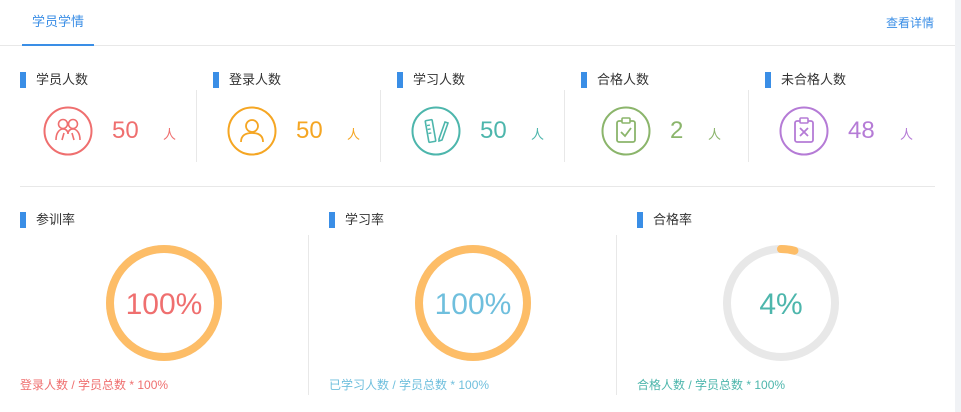 Image resolution: width=961 pixels, height=412 pixels. I want to click on participation-ring-chart: 100%, so click(164, 303).